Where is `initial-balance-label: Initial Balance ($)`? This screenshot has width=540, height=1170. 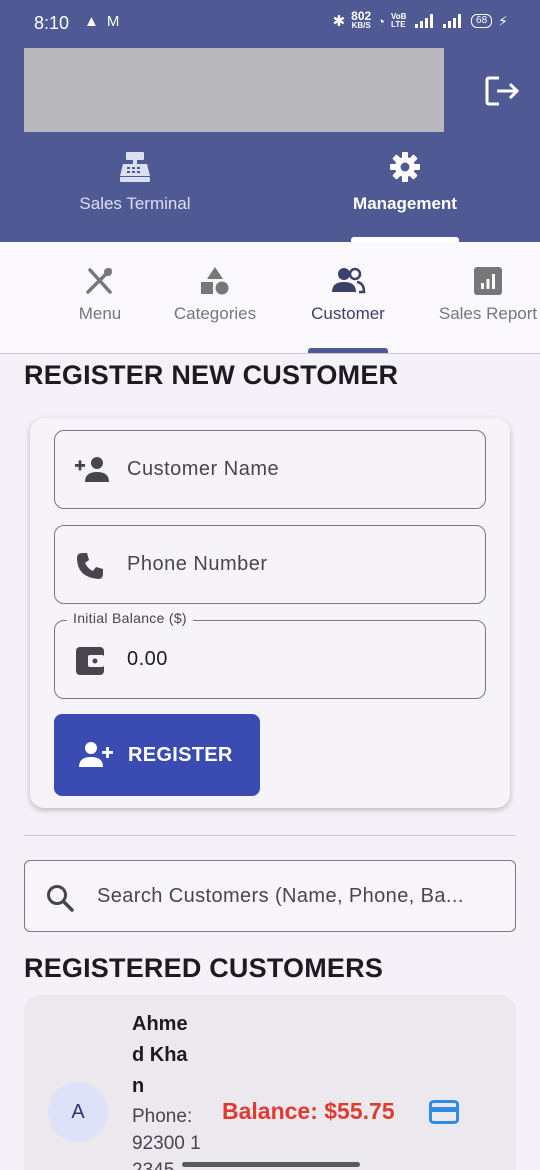 initial-balance-label: Initial Balance ($) is located at coordinates (130, 618).